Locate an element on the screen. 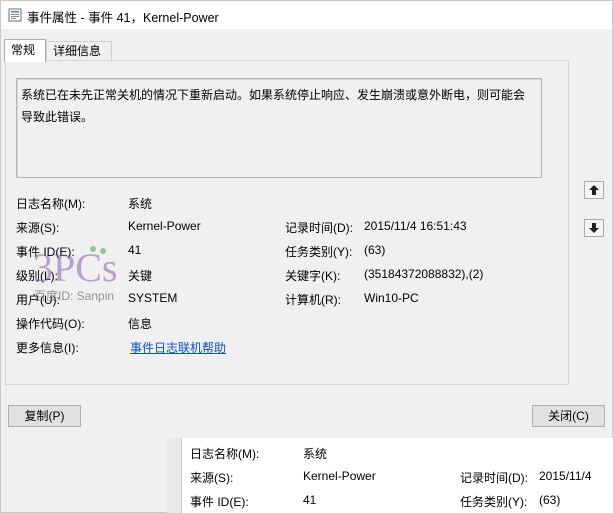 This screenshot has width=613, height=513. next-event-button is located at coordinates (594, 228).